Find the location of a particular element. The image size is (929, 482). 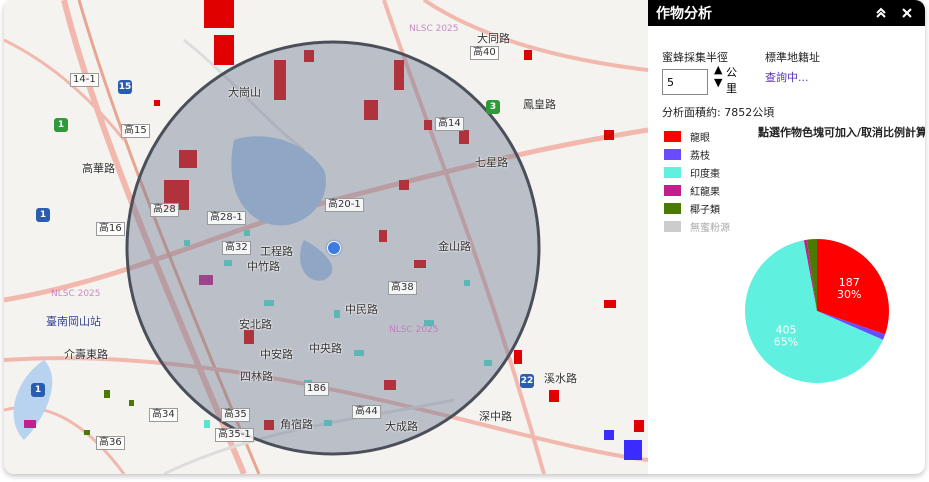

legend-label: 印度棗 is located at coordinates (705, 174).